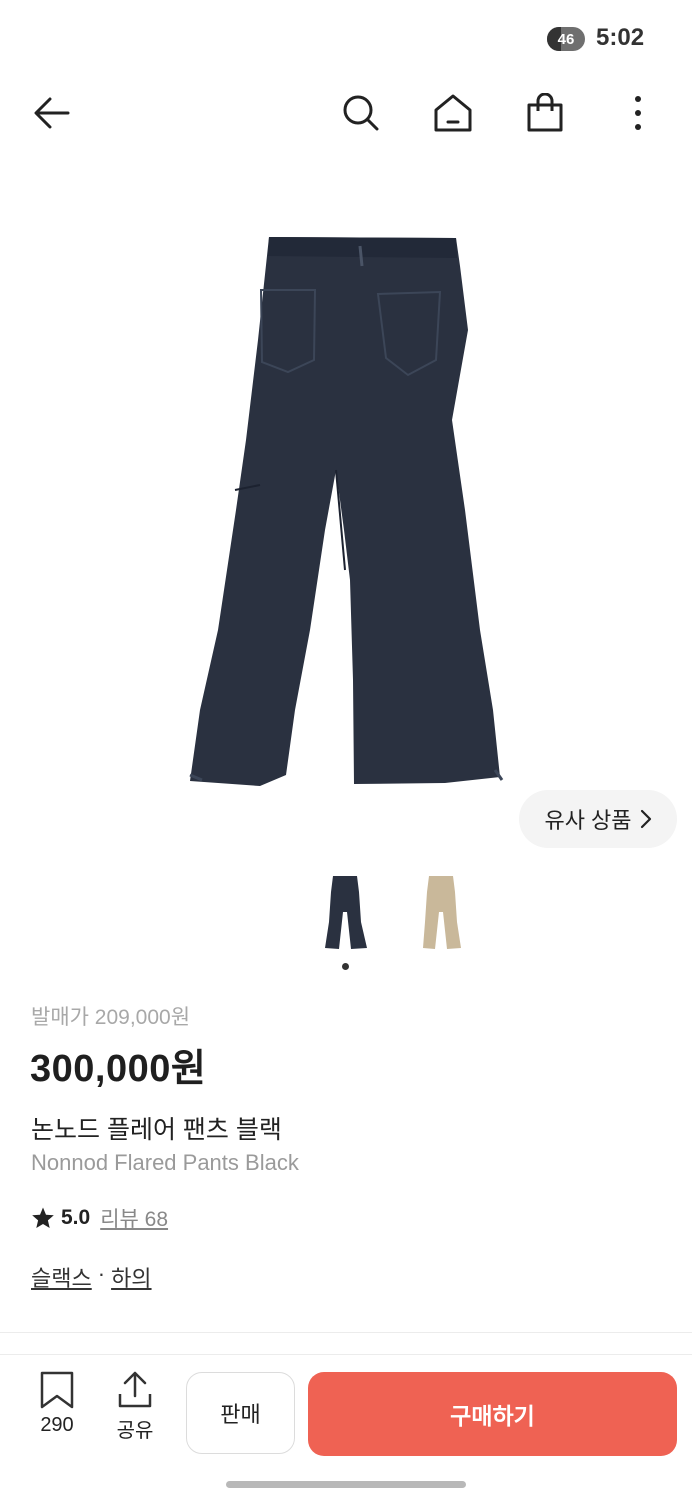 This screenshot has height=1500, width=692. I want to click on category-link-bottoms: 하의, so click(131, 1277).